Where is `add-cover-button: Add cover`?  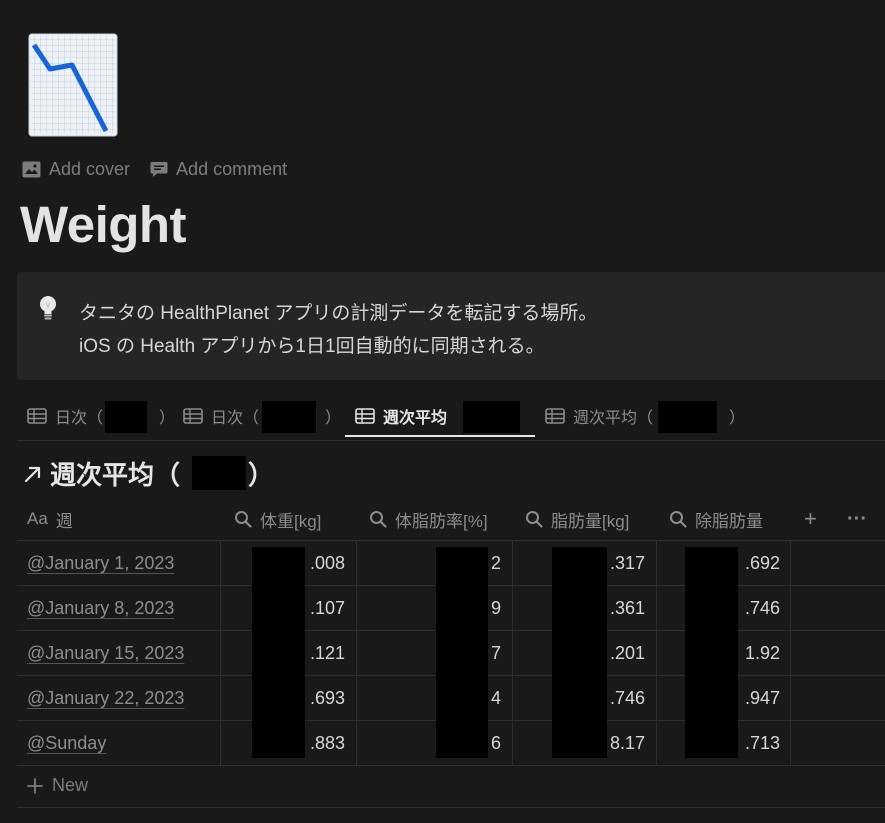 add-cover-button: Add cover is located at coordinates (76, 169).